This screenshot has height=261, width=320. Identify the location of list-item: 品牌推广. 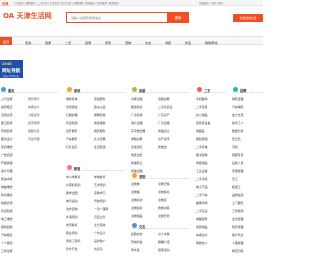
(106, 241).